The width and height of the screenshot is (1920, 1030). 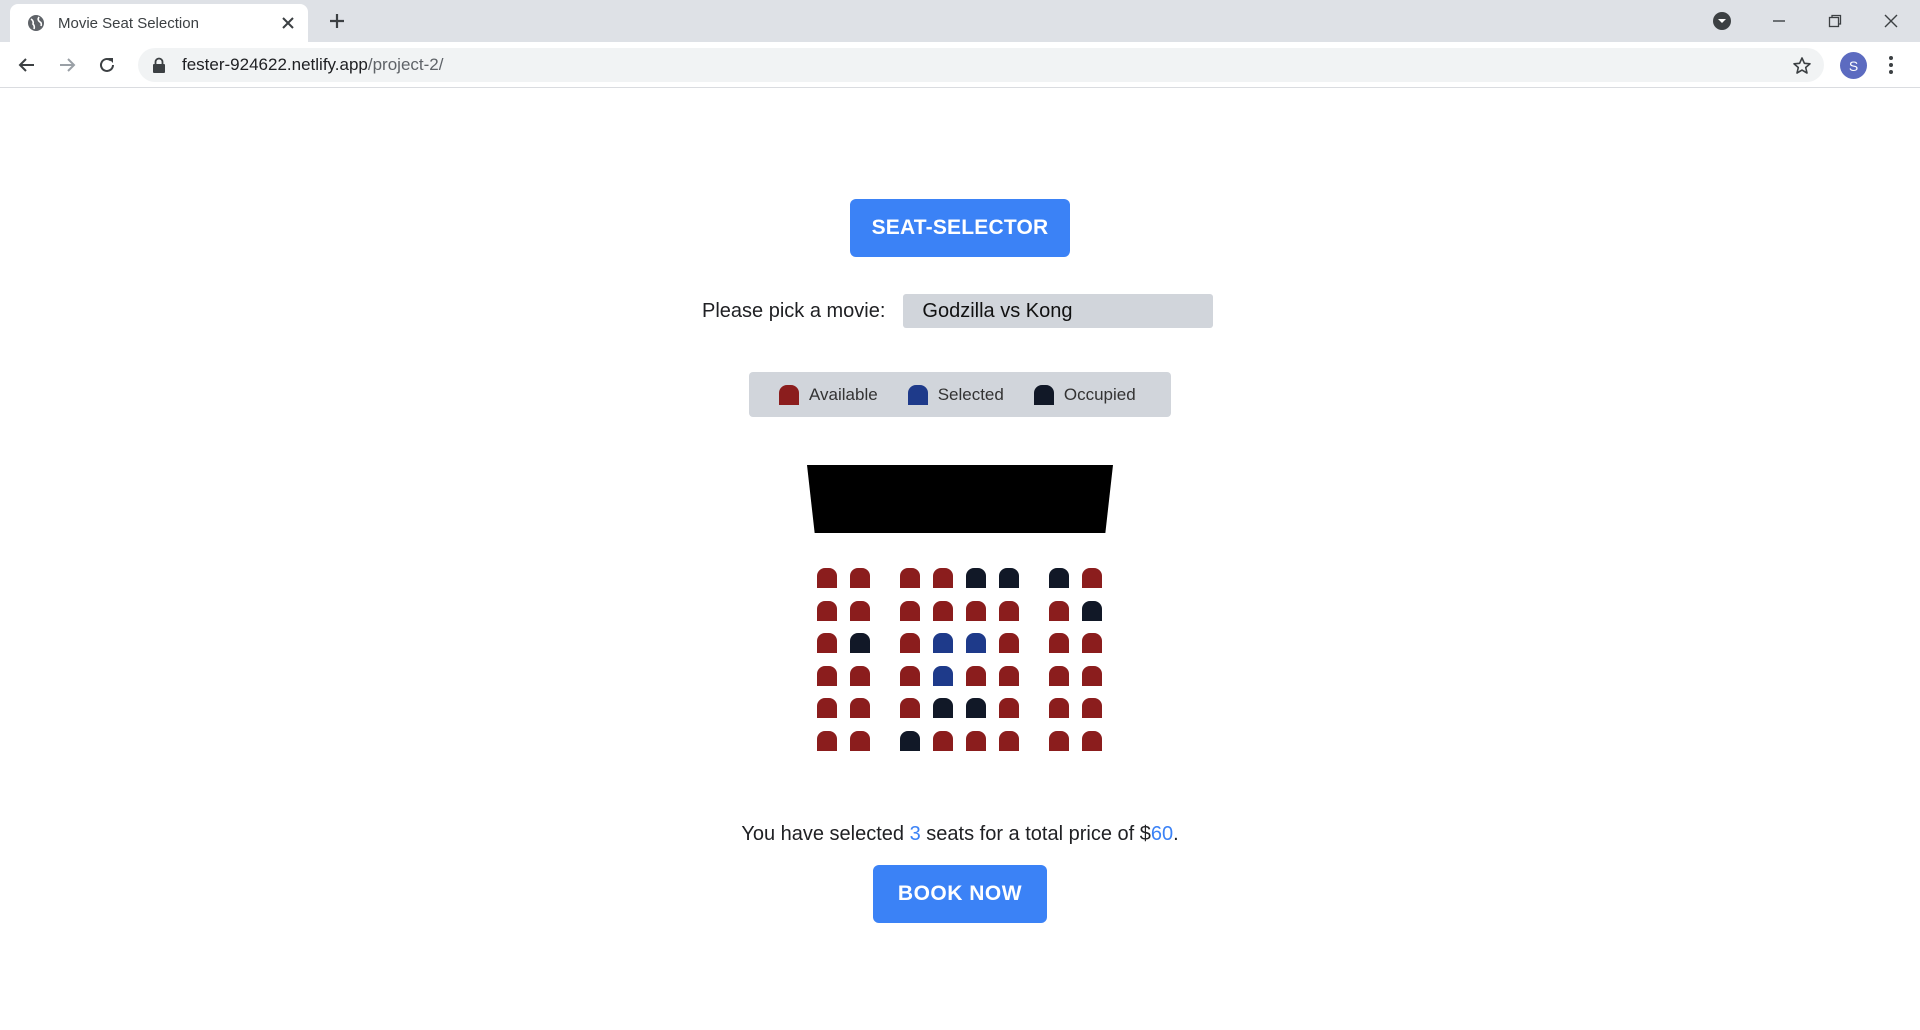 I want to click on browser-tab: Movie Seat Selection, so click(x=159, y=23).